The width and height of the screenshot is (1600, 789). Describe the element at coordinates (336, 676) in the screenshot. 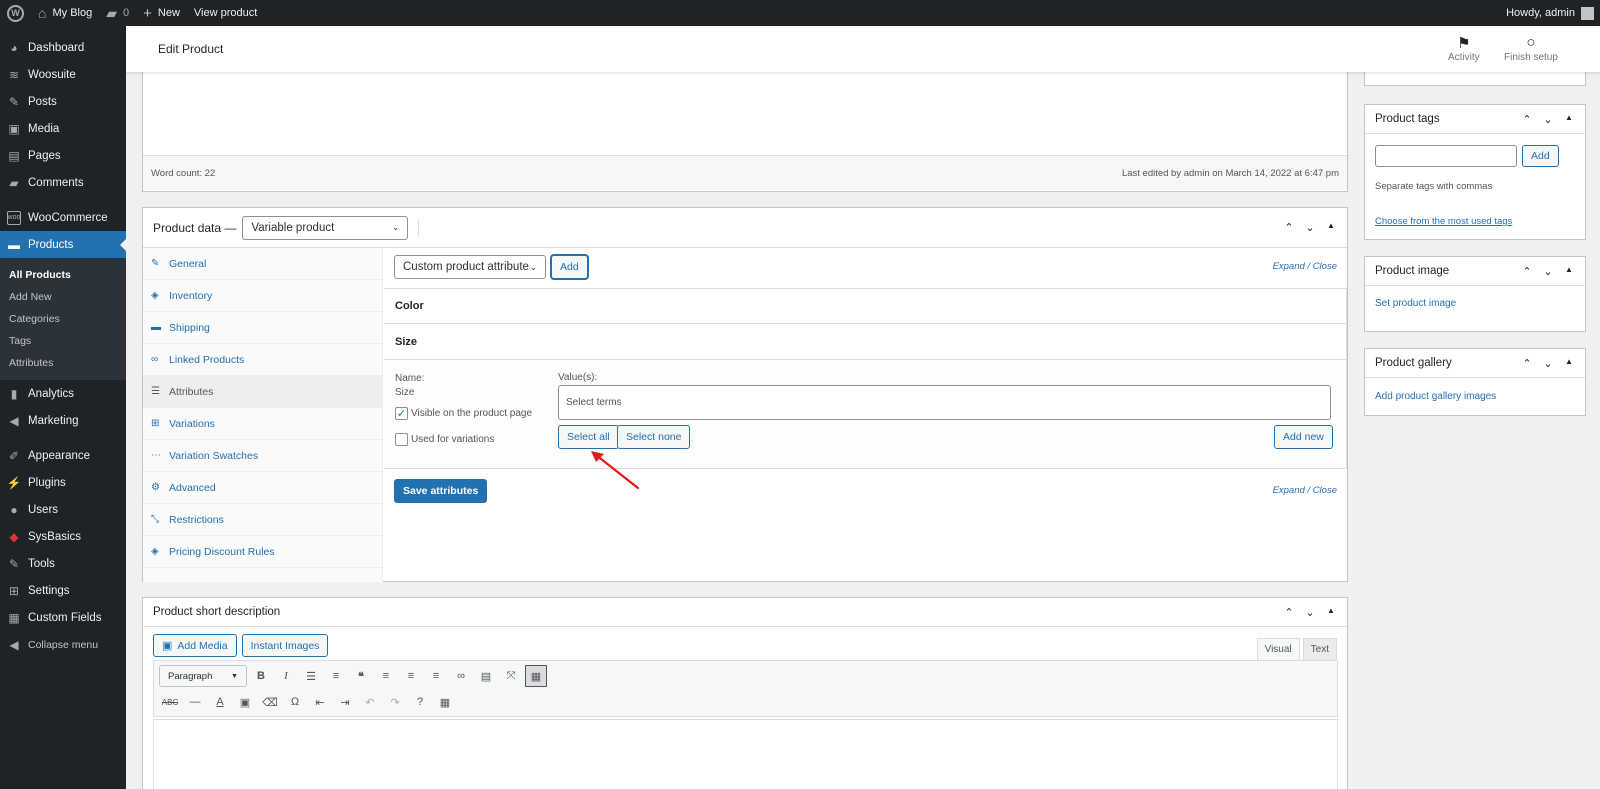

I see `numbered-list-icon: ≡` at that location.